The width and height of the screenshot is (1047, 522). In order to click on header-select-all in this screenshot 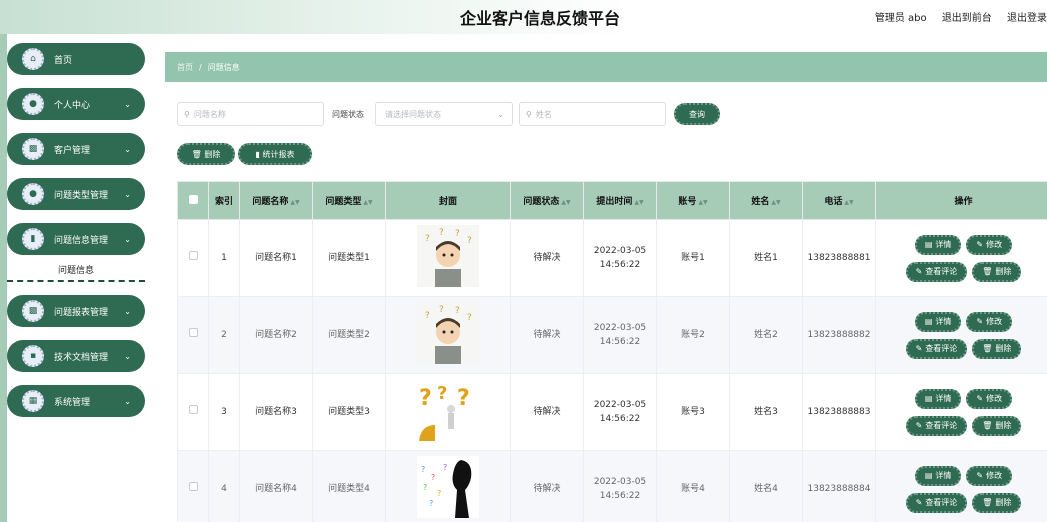, I will do `click(193, 200)`.